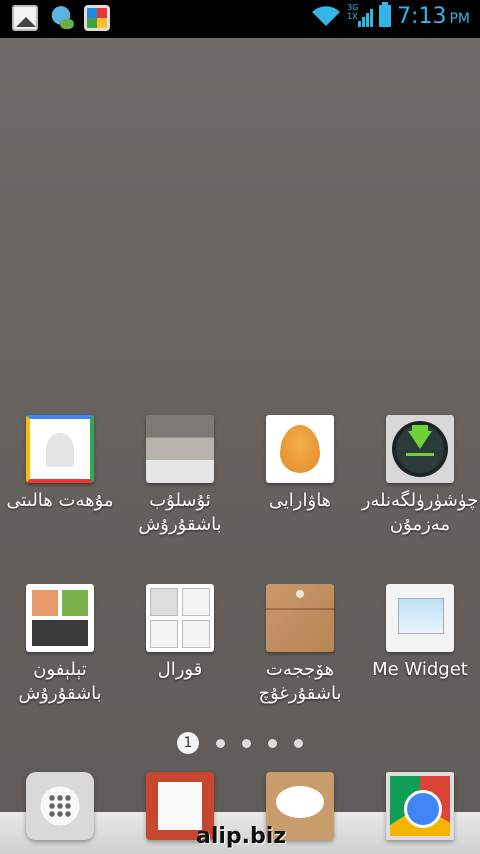 The width and height of the screenshot is (480, 854). I want to click on widget-icon, so click(420, 618).